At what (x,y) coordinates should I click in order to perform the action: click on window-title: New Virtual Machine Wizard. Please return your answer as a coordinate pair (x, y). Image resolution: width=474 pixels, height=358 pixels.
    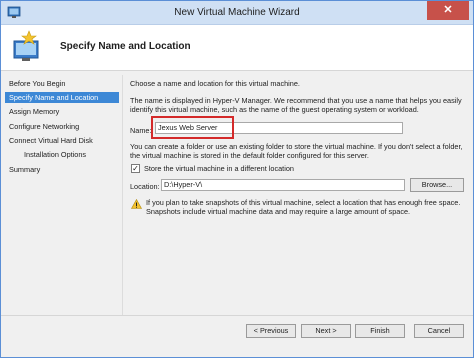
    Looking at the image, I should click on (237, 12).